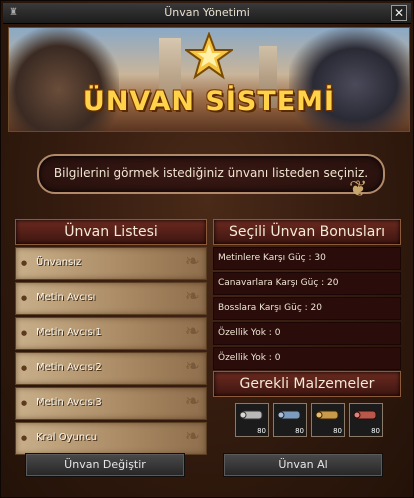  I want to click on bonus-row: Metinlere Karşı Güç : 30, so click(307, 258).